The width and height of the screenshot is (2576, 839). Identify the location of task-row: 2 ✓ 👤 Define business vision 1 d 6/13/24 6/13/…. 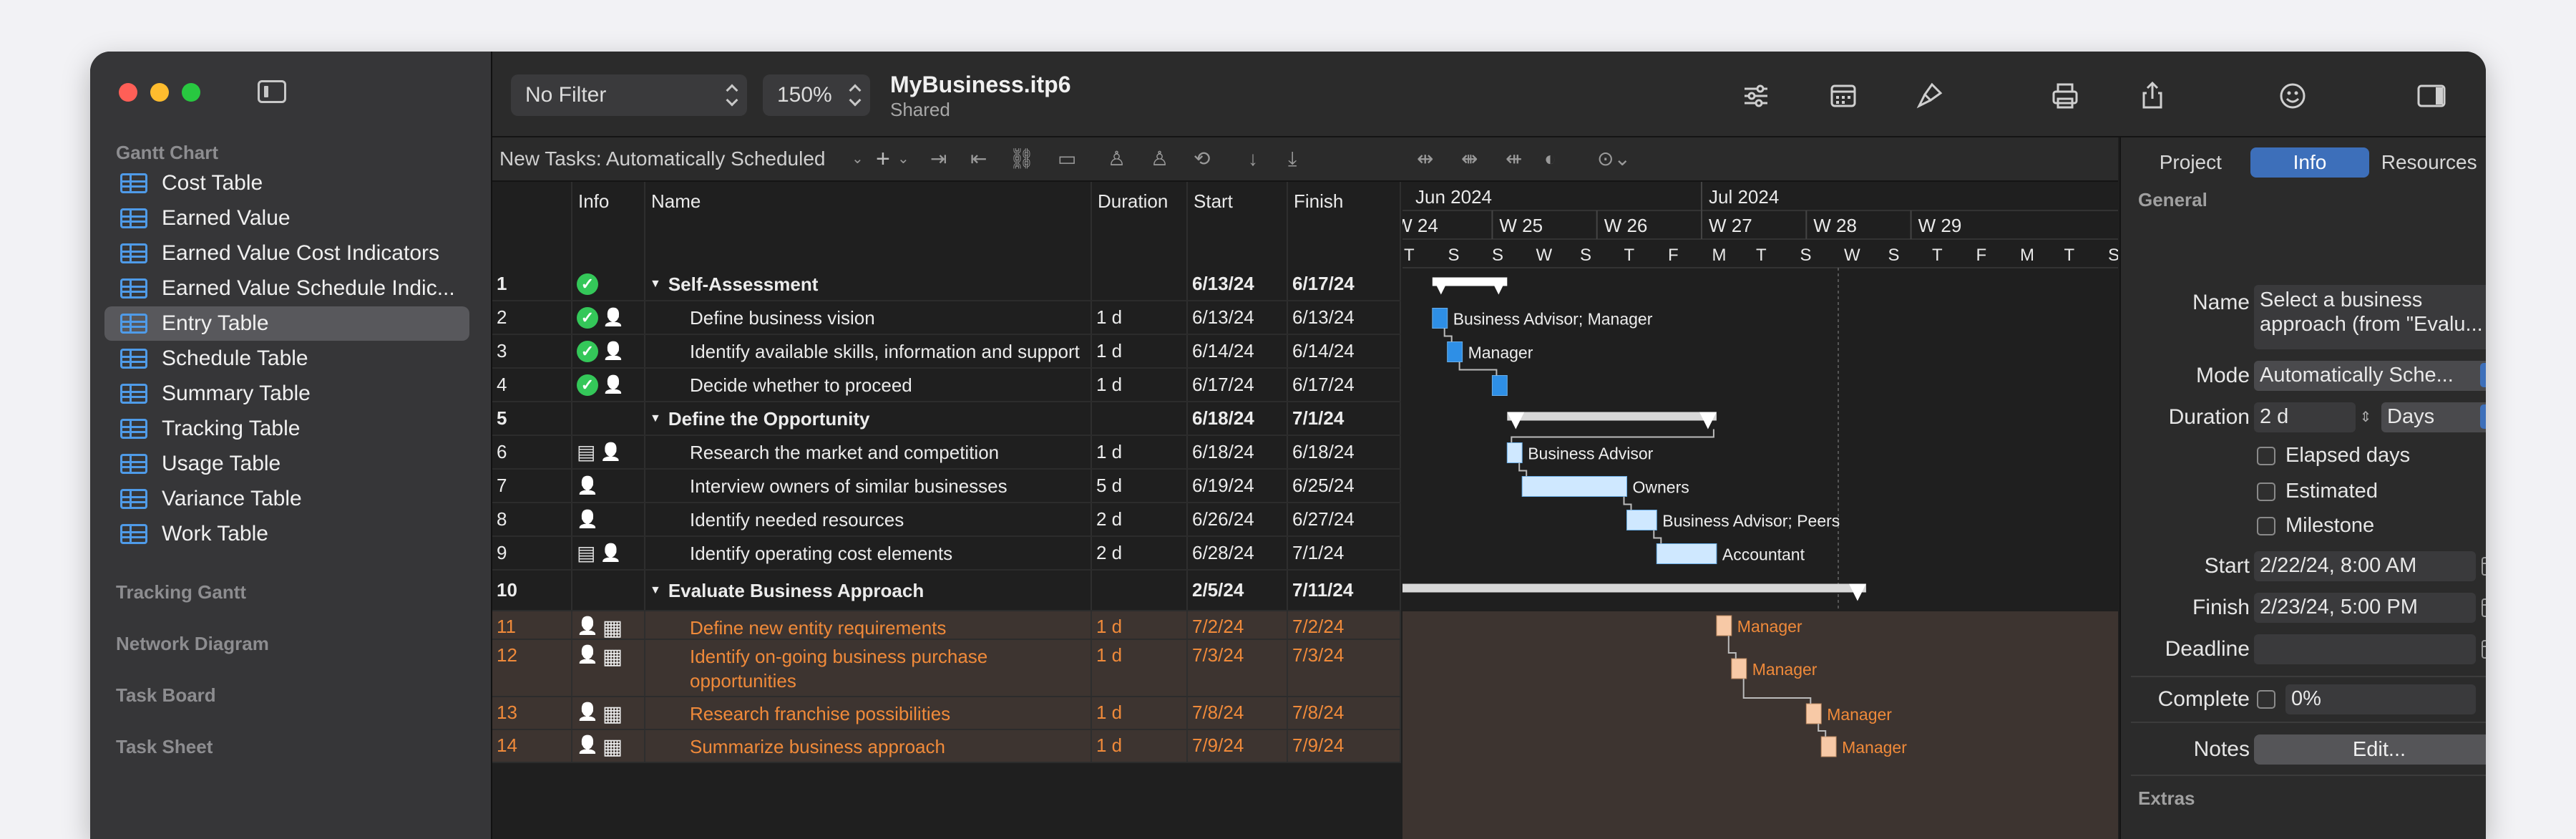
(946, 318).